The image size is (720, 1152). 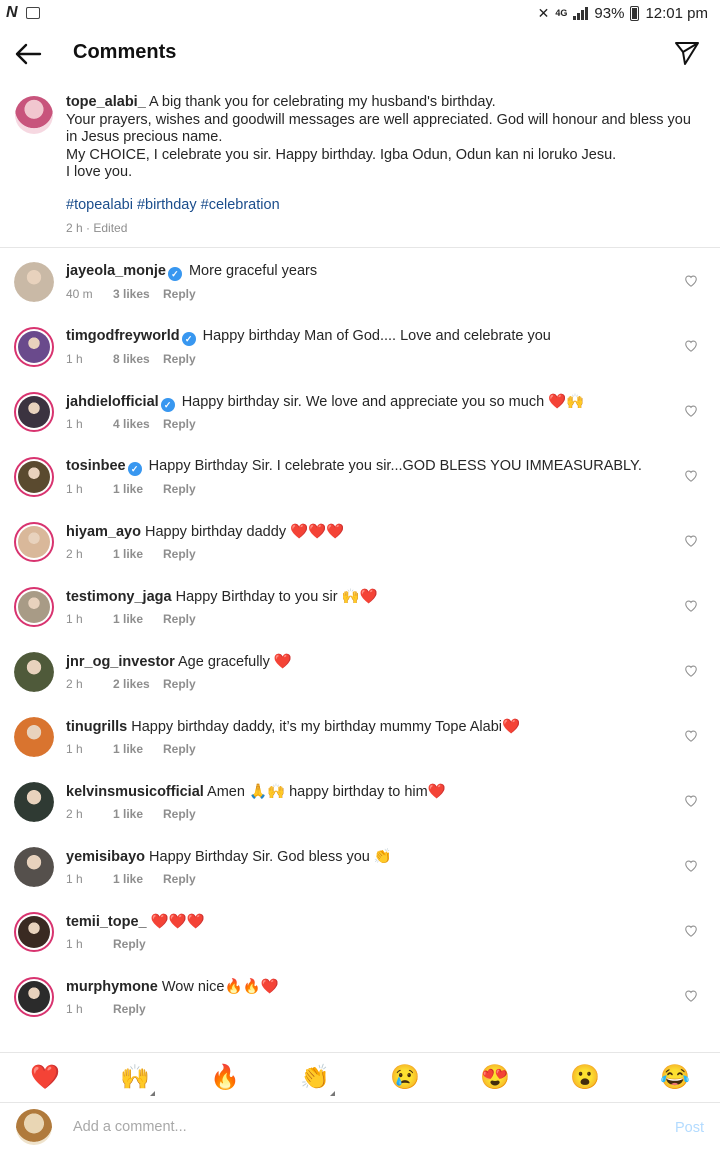 I want to click on comment-meta: 2 h 2 likes Reply, so click(x=131, y=684).